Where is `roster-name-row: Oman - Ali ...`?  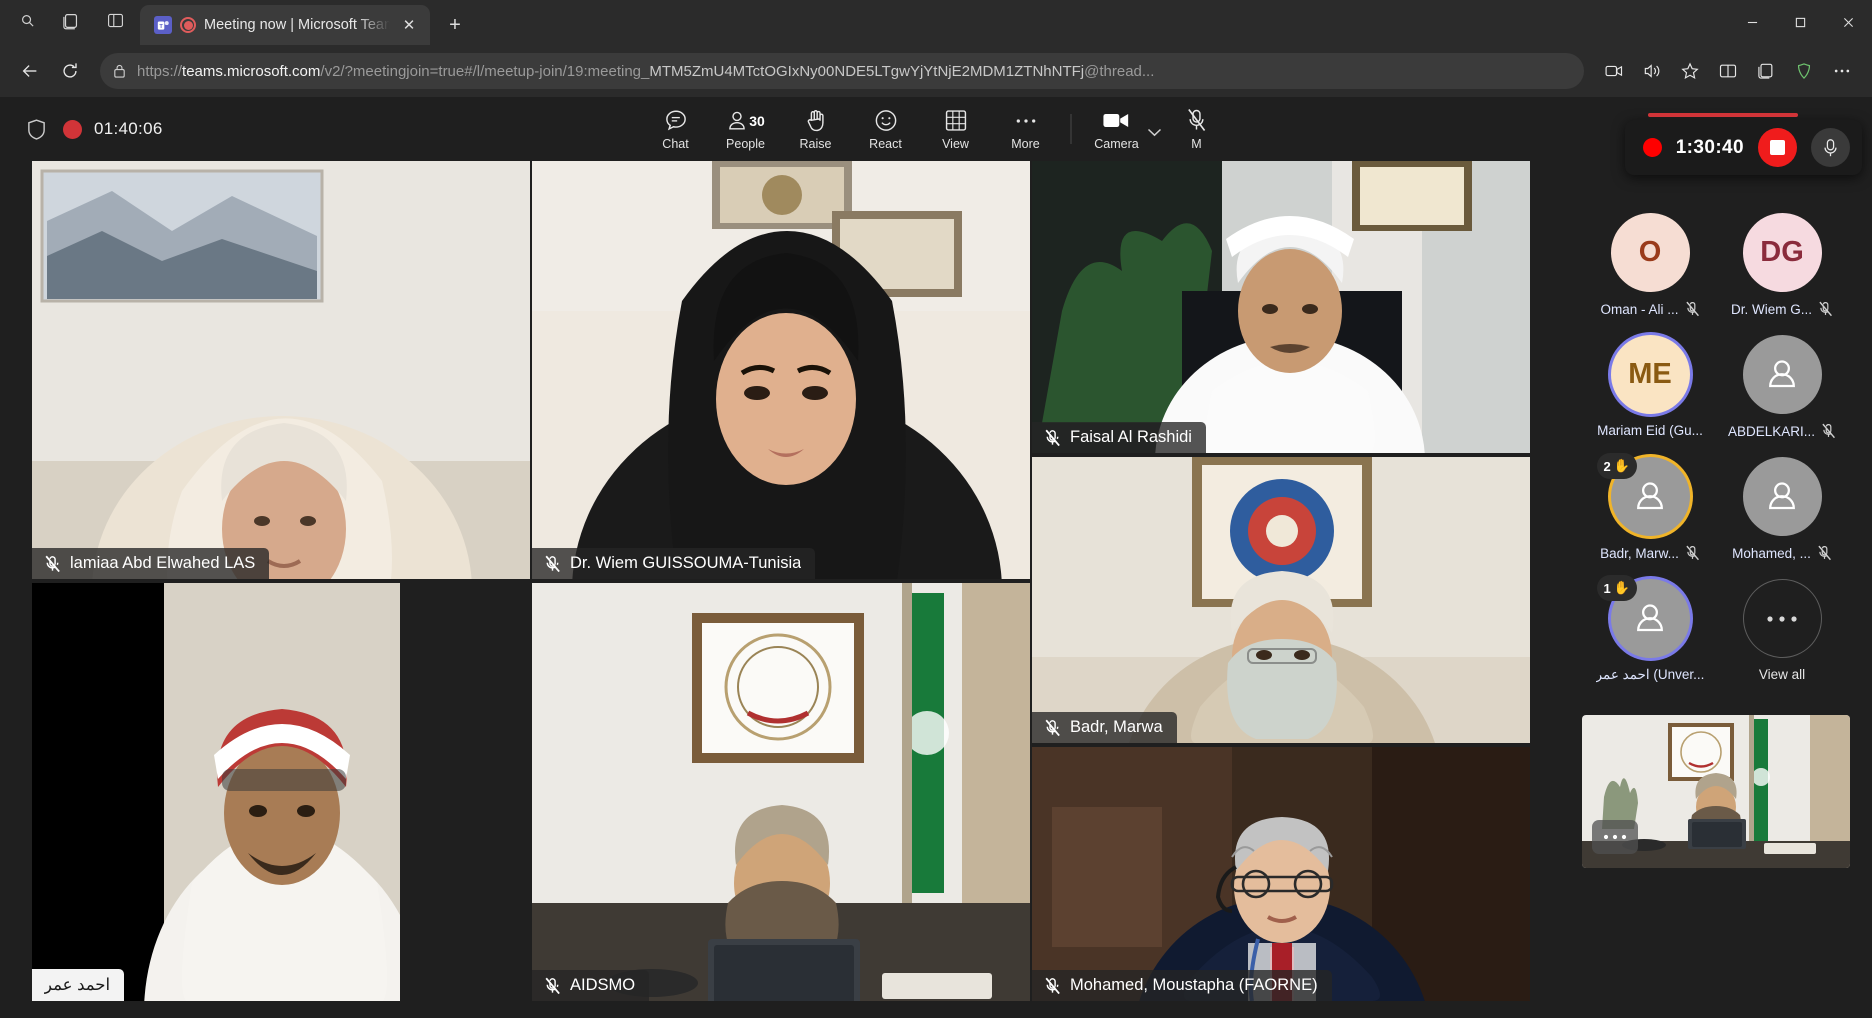
roster-name-row: Oman - Ali ... is located at coordinates (1649, 309).